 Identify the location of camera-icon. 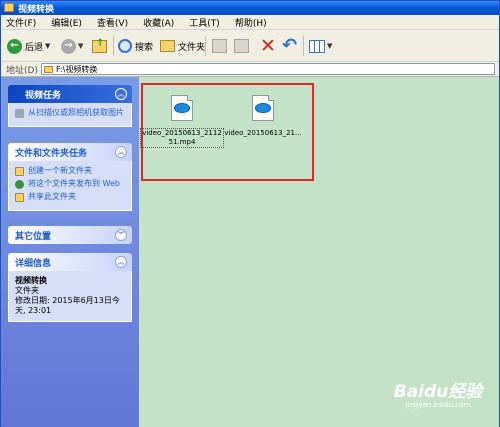
(19, 113).